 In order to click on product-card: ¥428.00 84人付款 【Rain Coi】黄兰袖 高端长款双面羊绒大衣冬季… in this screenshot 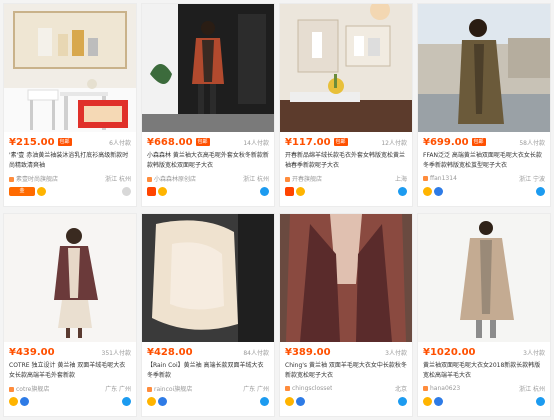, I will do `click(208, 315)`.